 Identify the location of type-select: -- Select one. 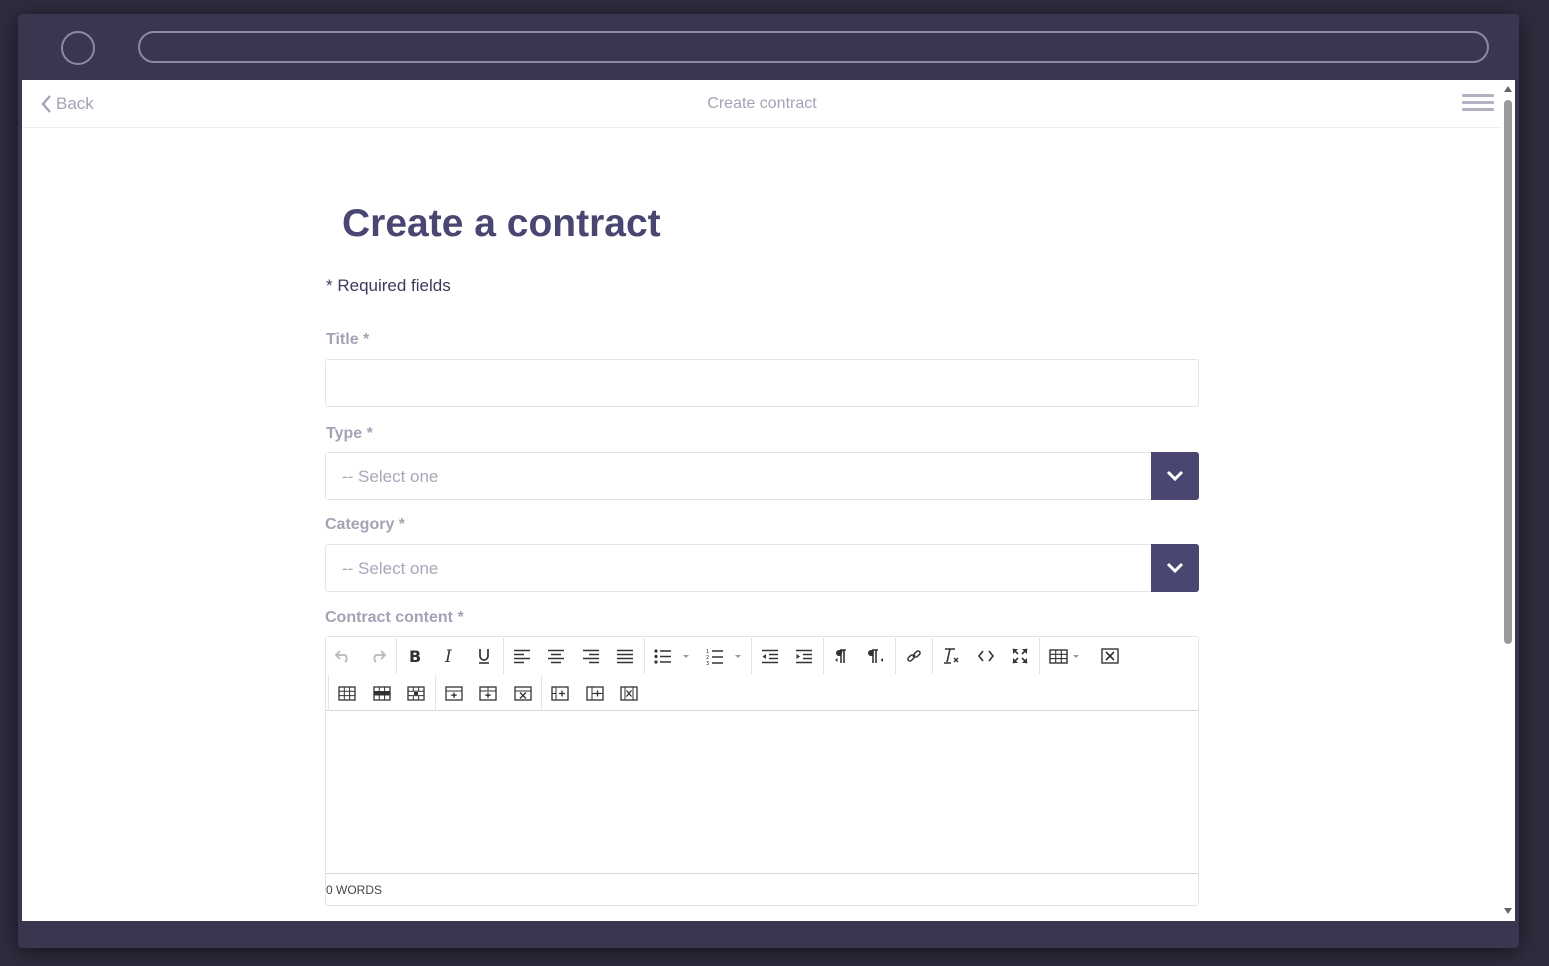
(762, 476).